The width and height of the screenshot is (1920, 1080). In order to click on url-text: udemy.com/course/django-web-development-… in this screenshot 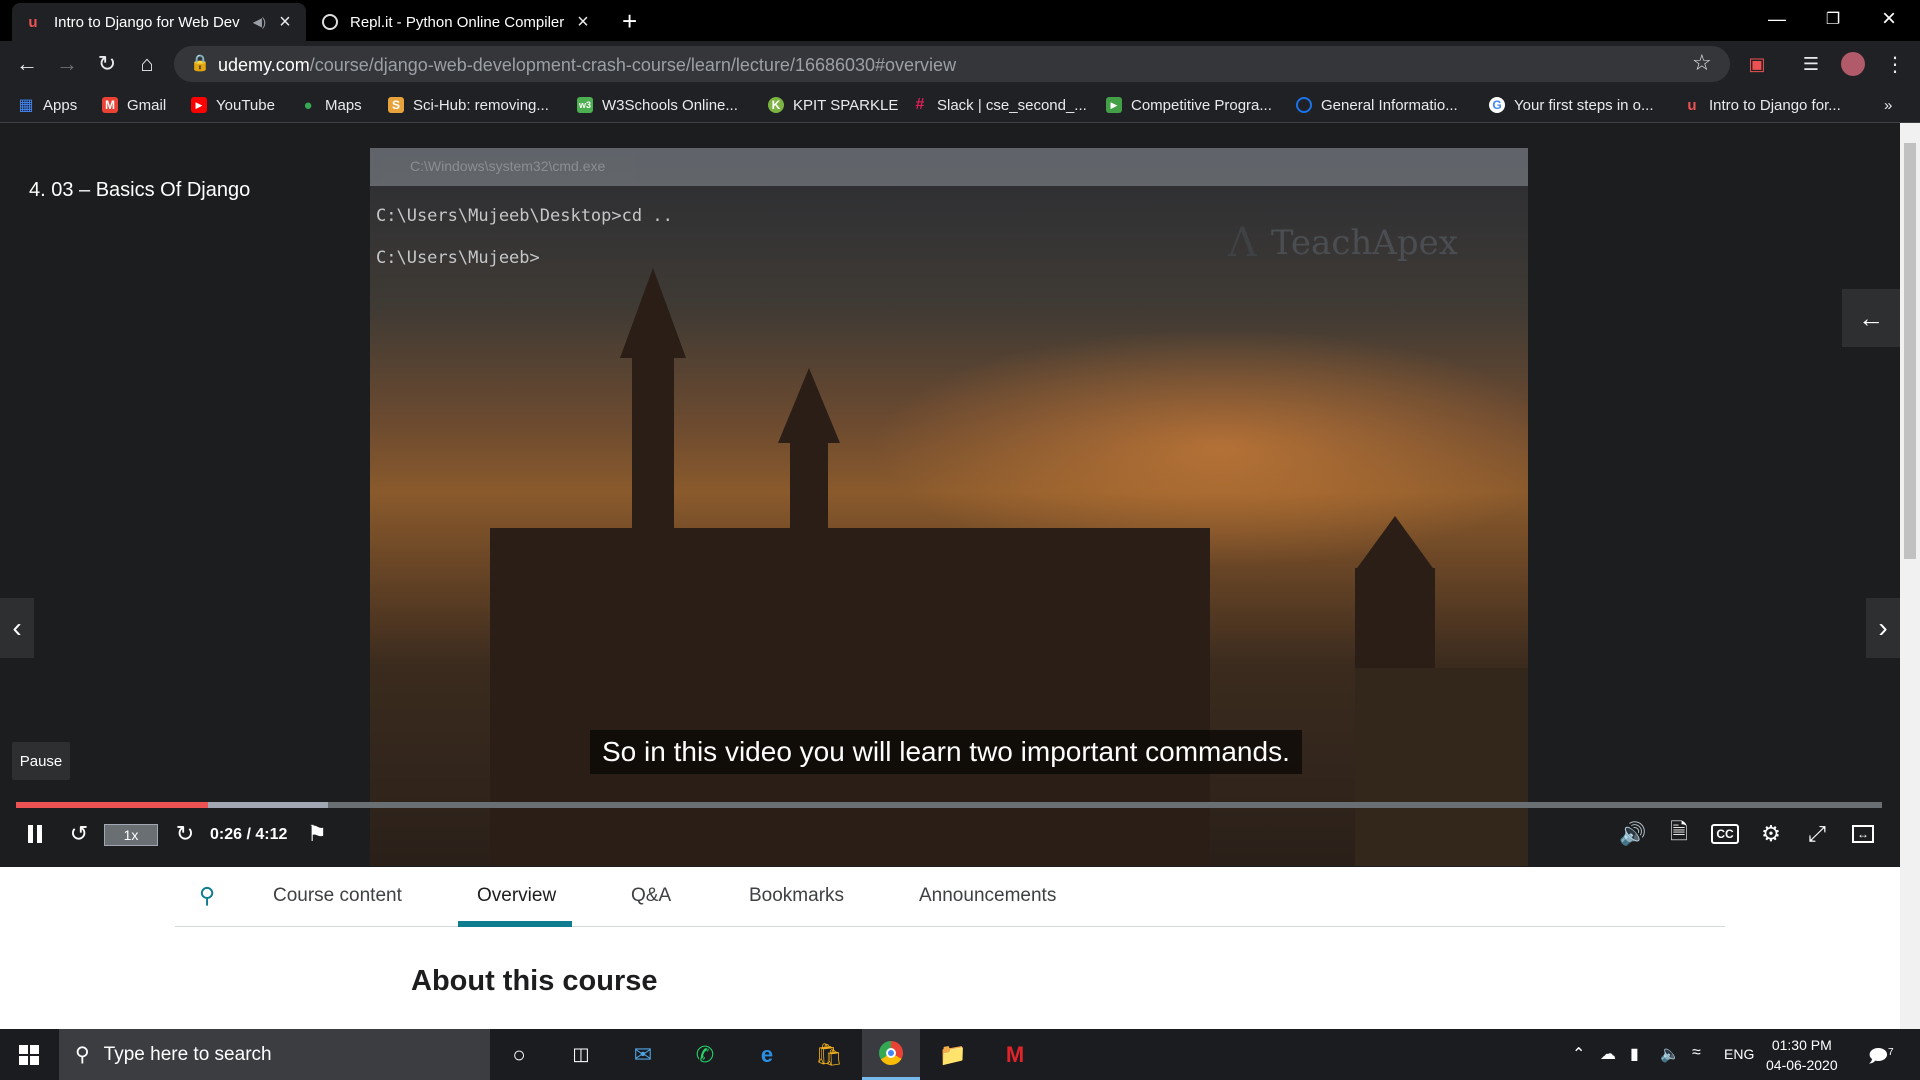, I will do `click(587, 65)`.